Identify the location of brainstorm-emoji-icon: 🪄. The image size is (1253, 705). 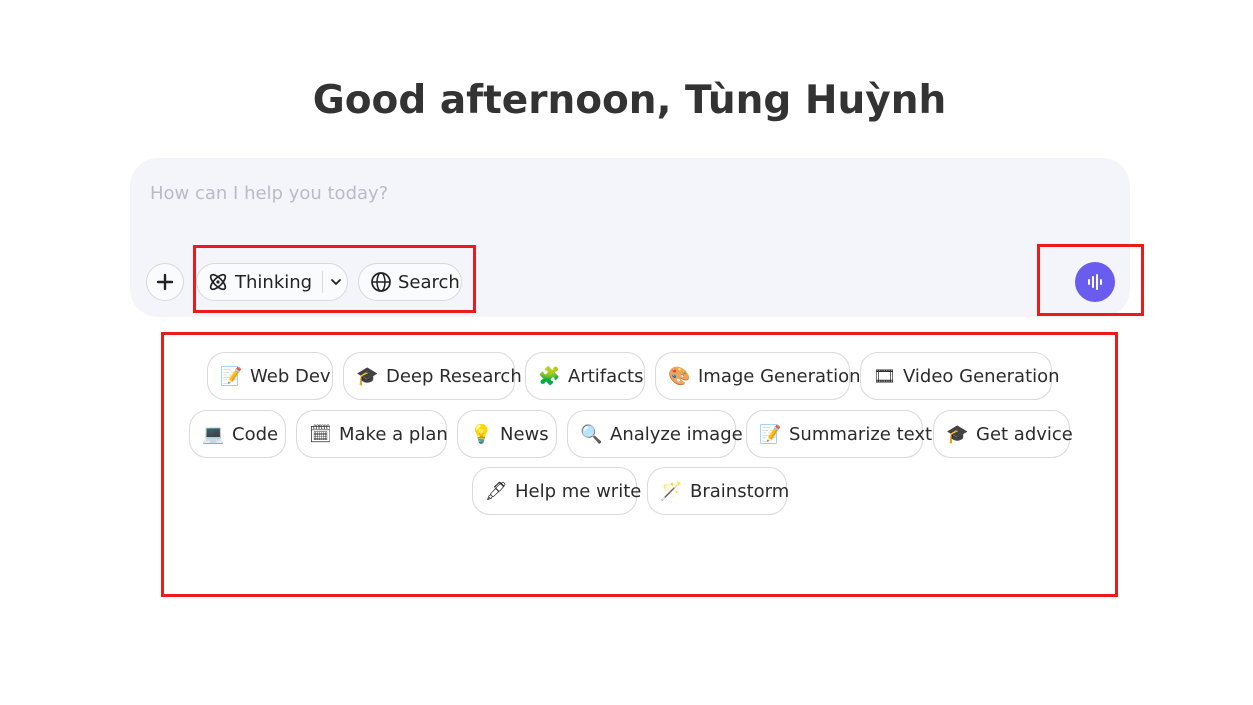
(671, 491).